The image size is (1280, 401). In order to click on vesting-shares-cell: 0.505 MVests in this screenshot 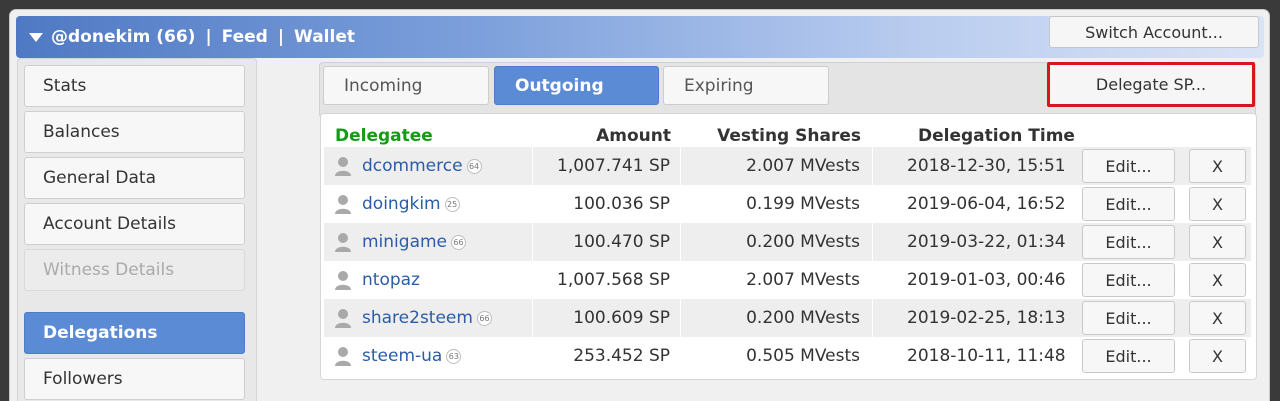, I will do `click(803, 356)`.